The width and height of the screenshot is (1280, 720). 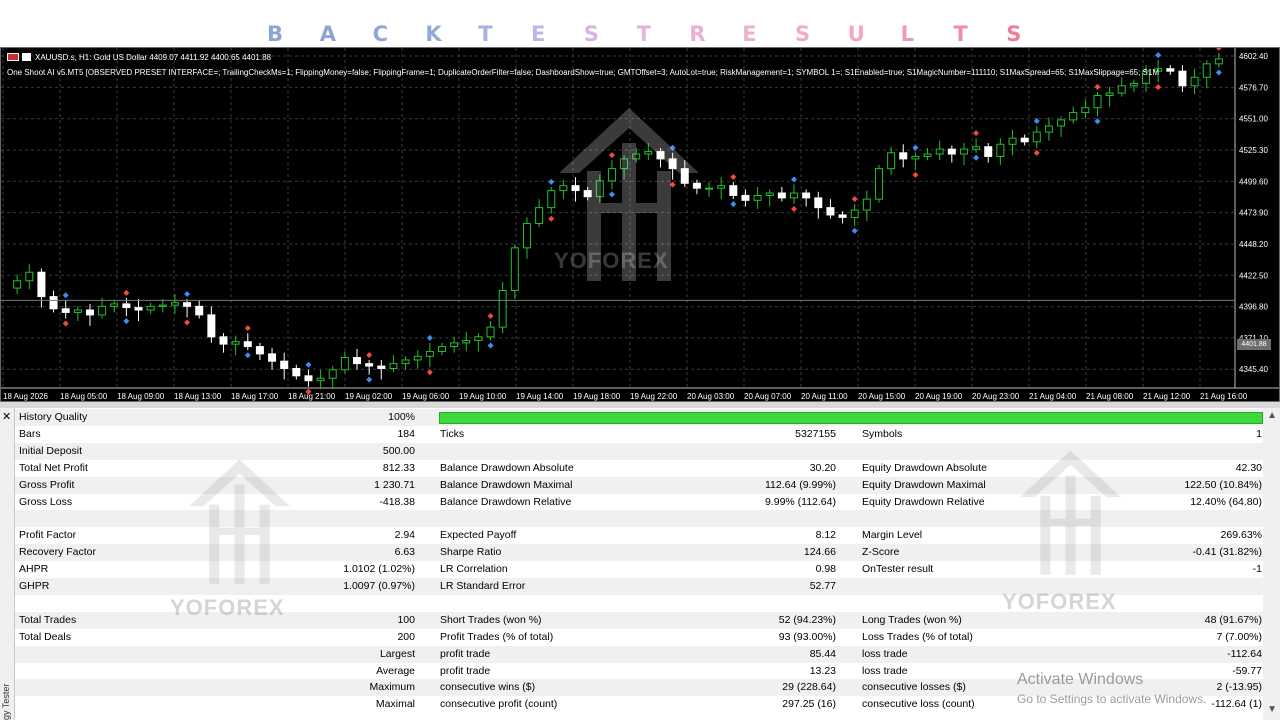 I want to click on strategy-tester-label: gy Tester, so click(x=6, y=701).